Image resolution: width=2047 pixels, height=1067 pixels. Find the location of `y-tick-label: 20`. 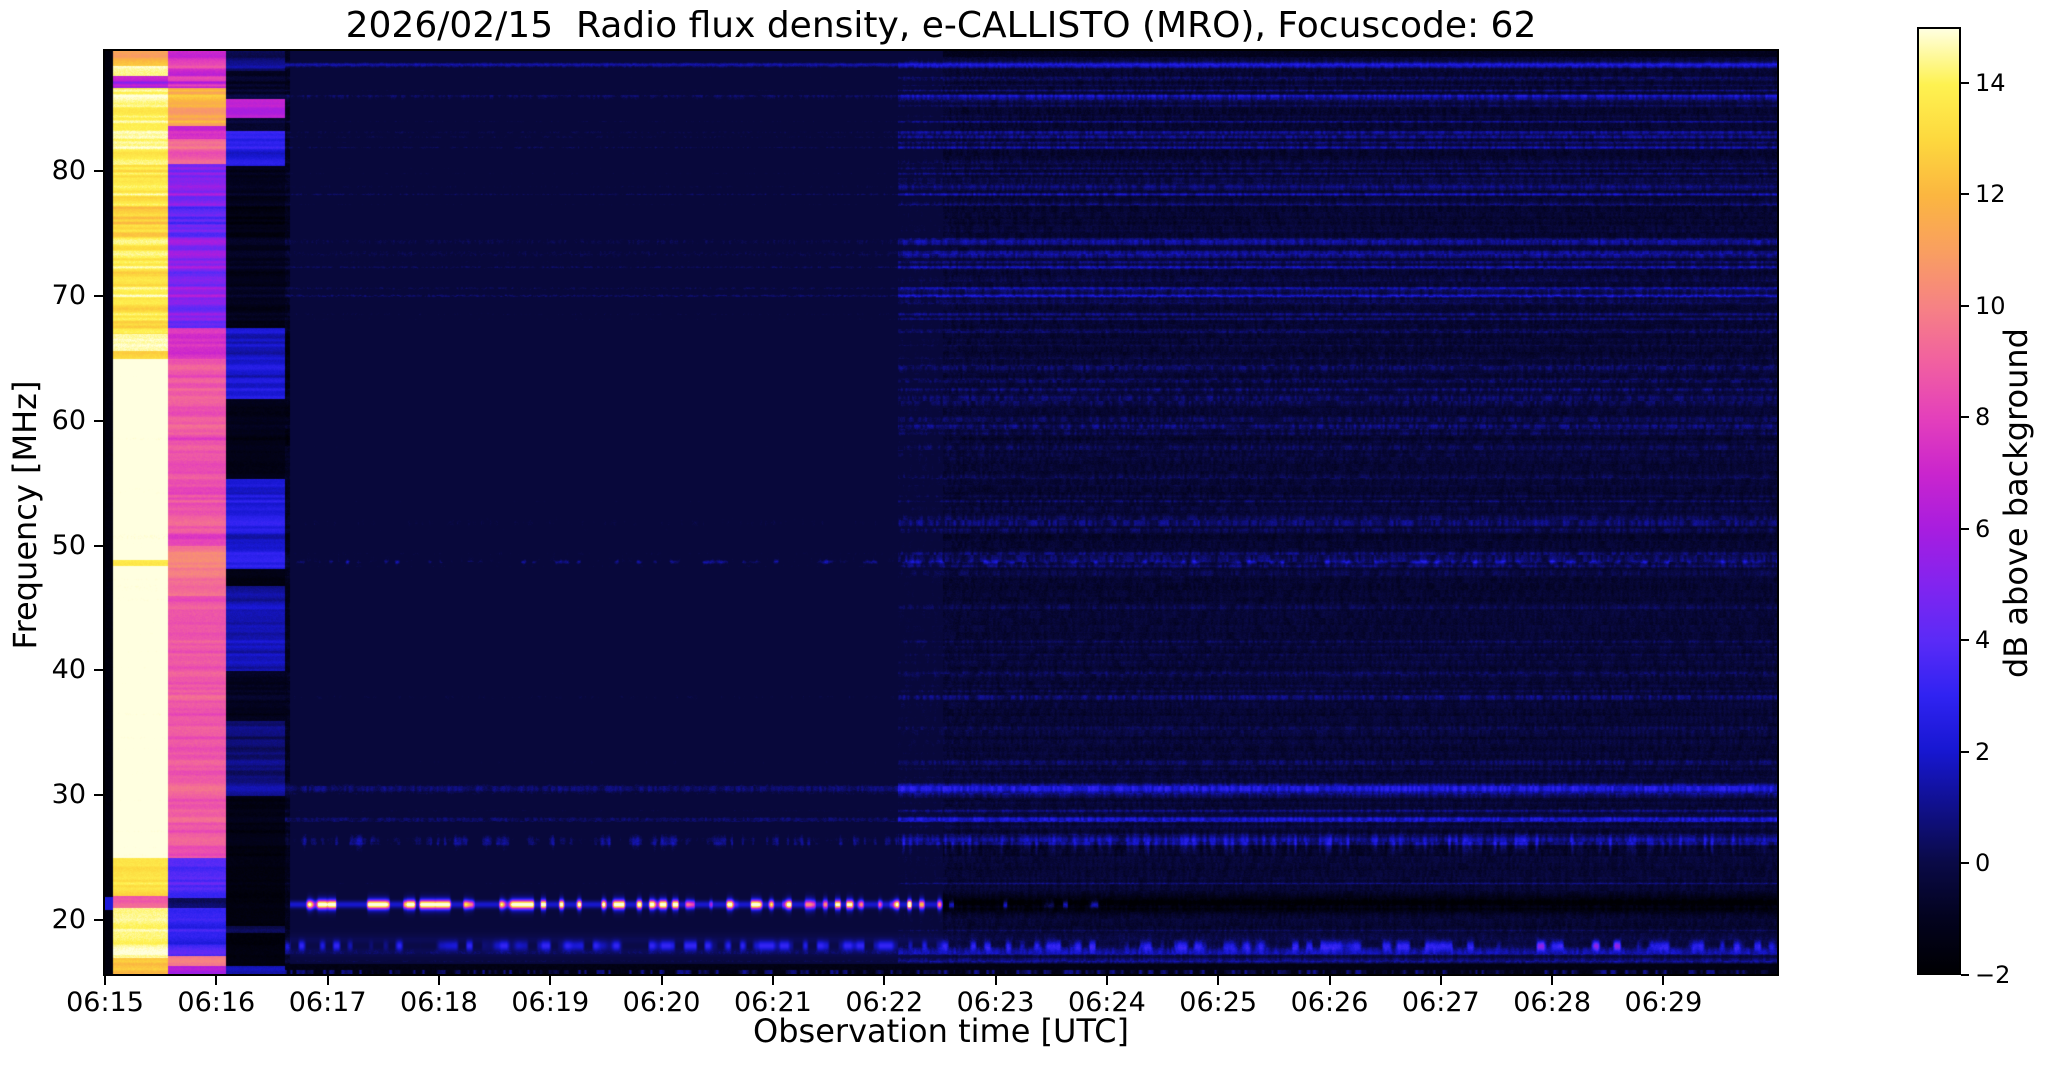

y-tick-label: 20 is located at coordinates (68, 920).